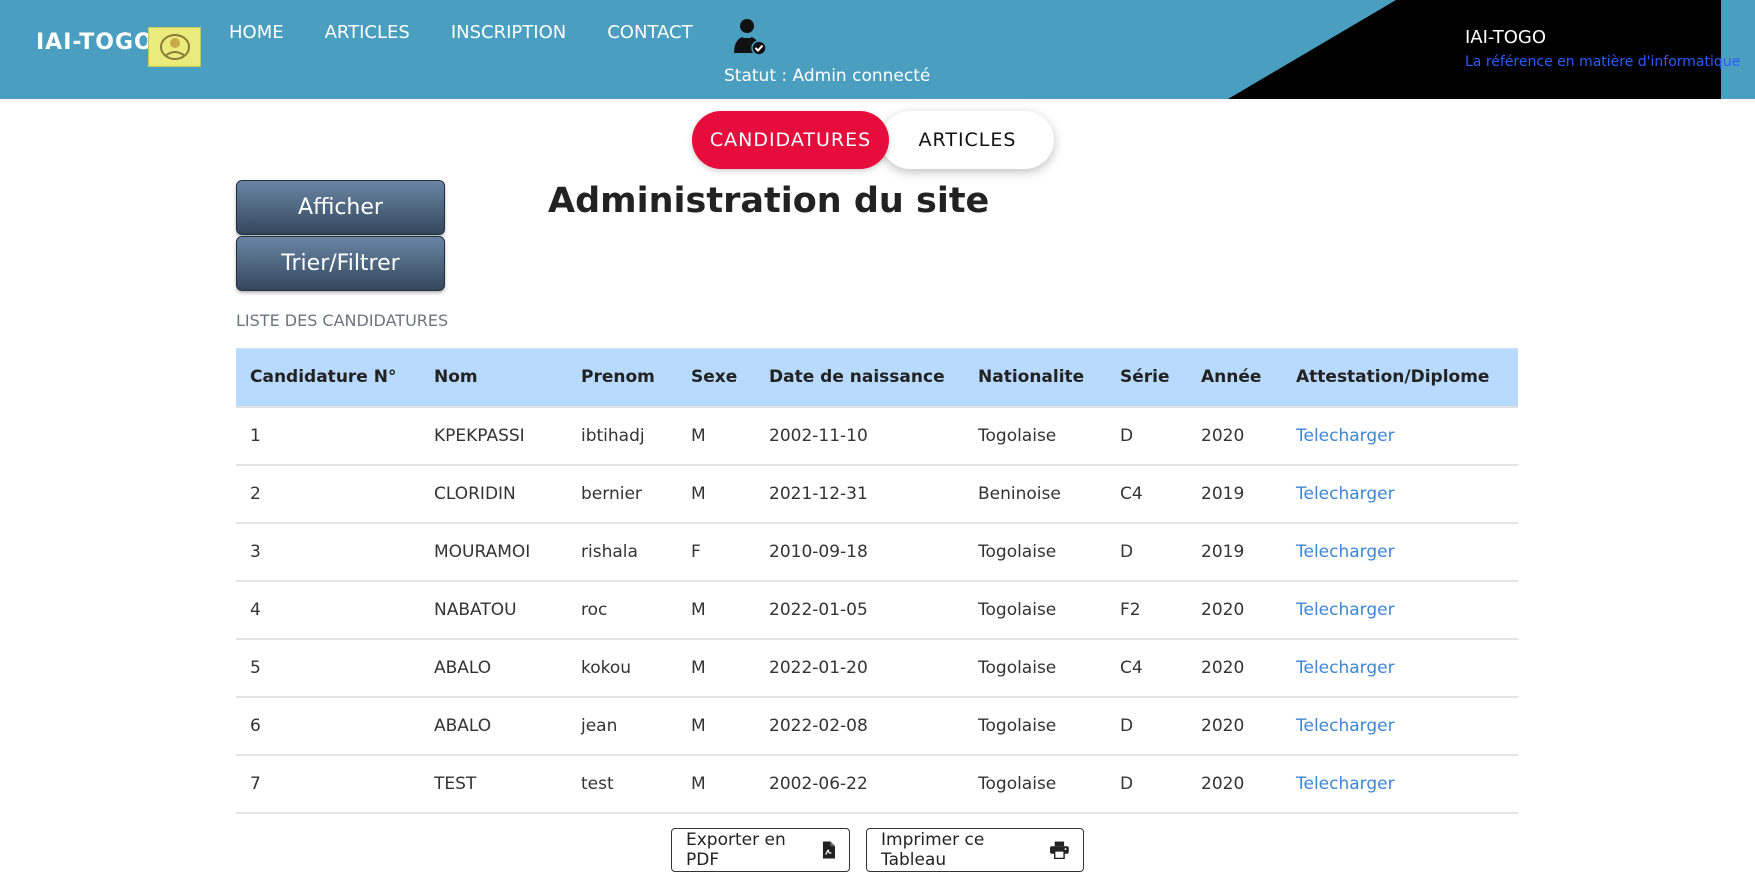 This screenshot has height=872, width=1755. Describe the element at coordinates (508, 32) in the screenshot. I see `nav-inscription: INSCRIPTION` at that location.